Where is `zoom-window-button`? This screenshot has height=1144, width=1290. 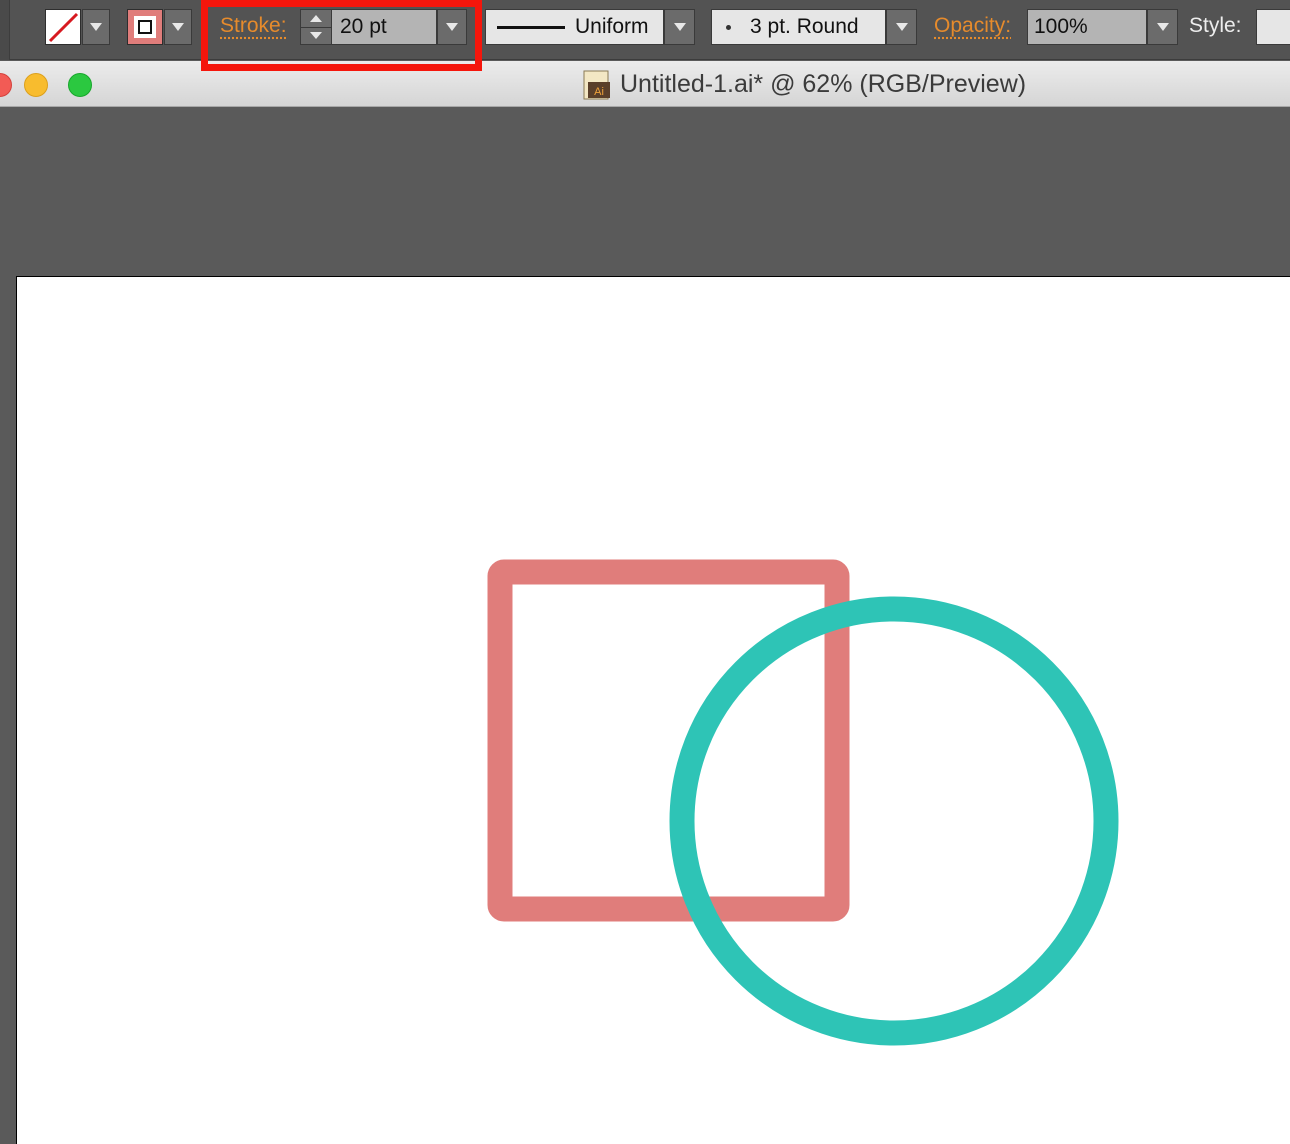 zoom-window-button is located at coordinates (80, 85).